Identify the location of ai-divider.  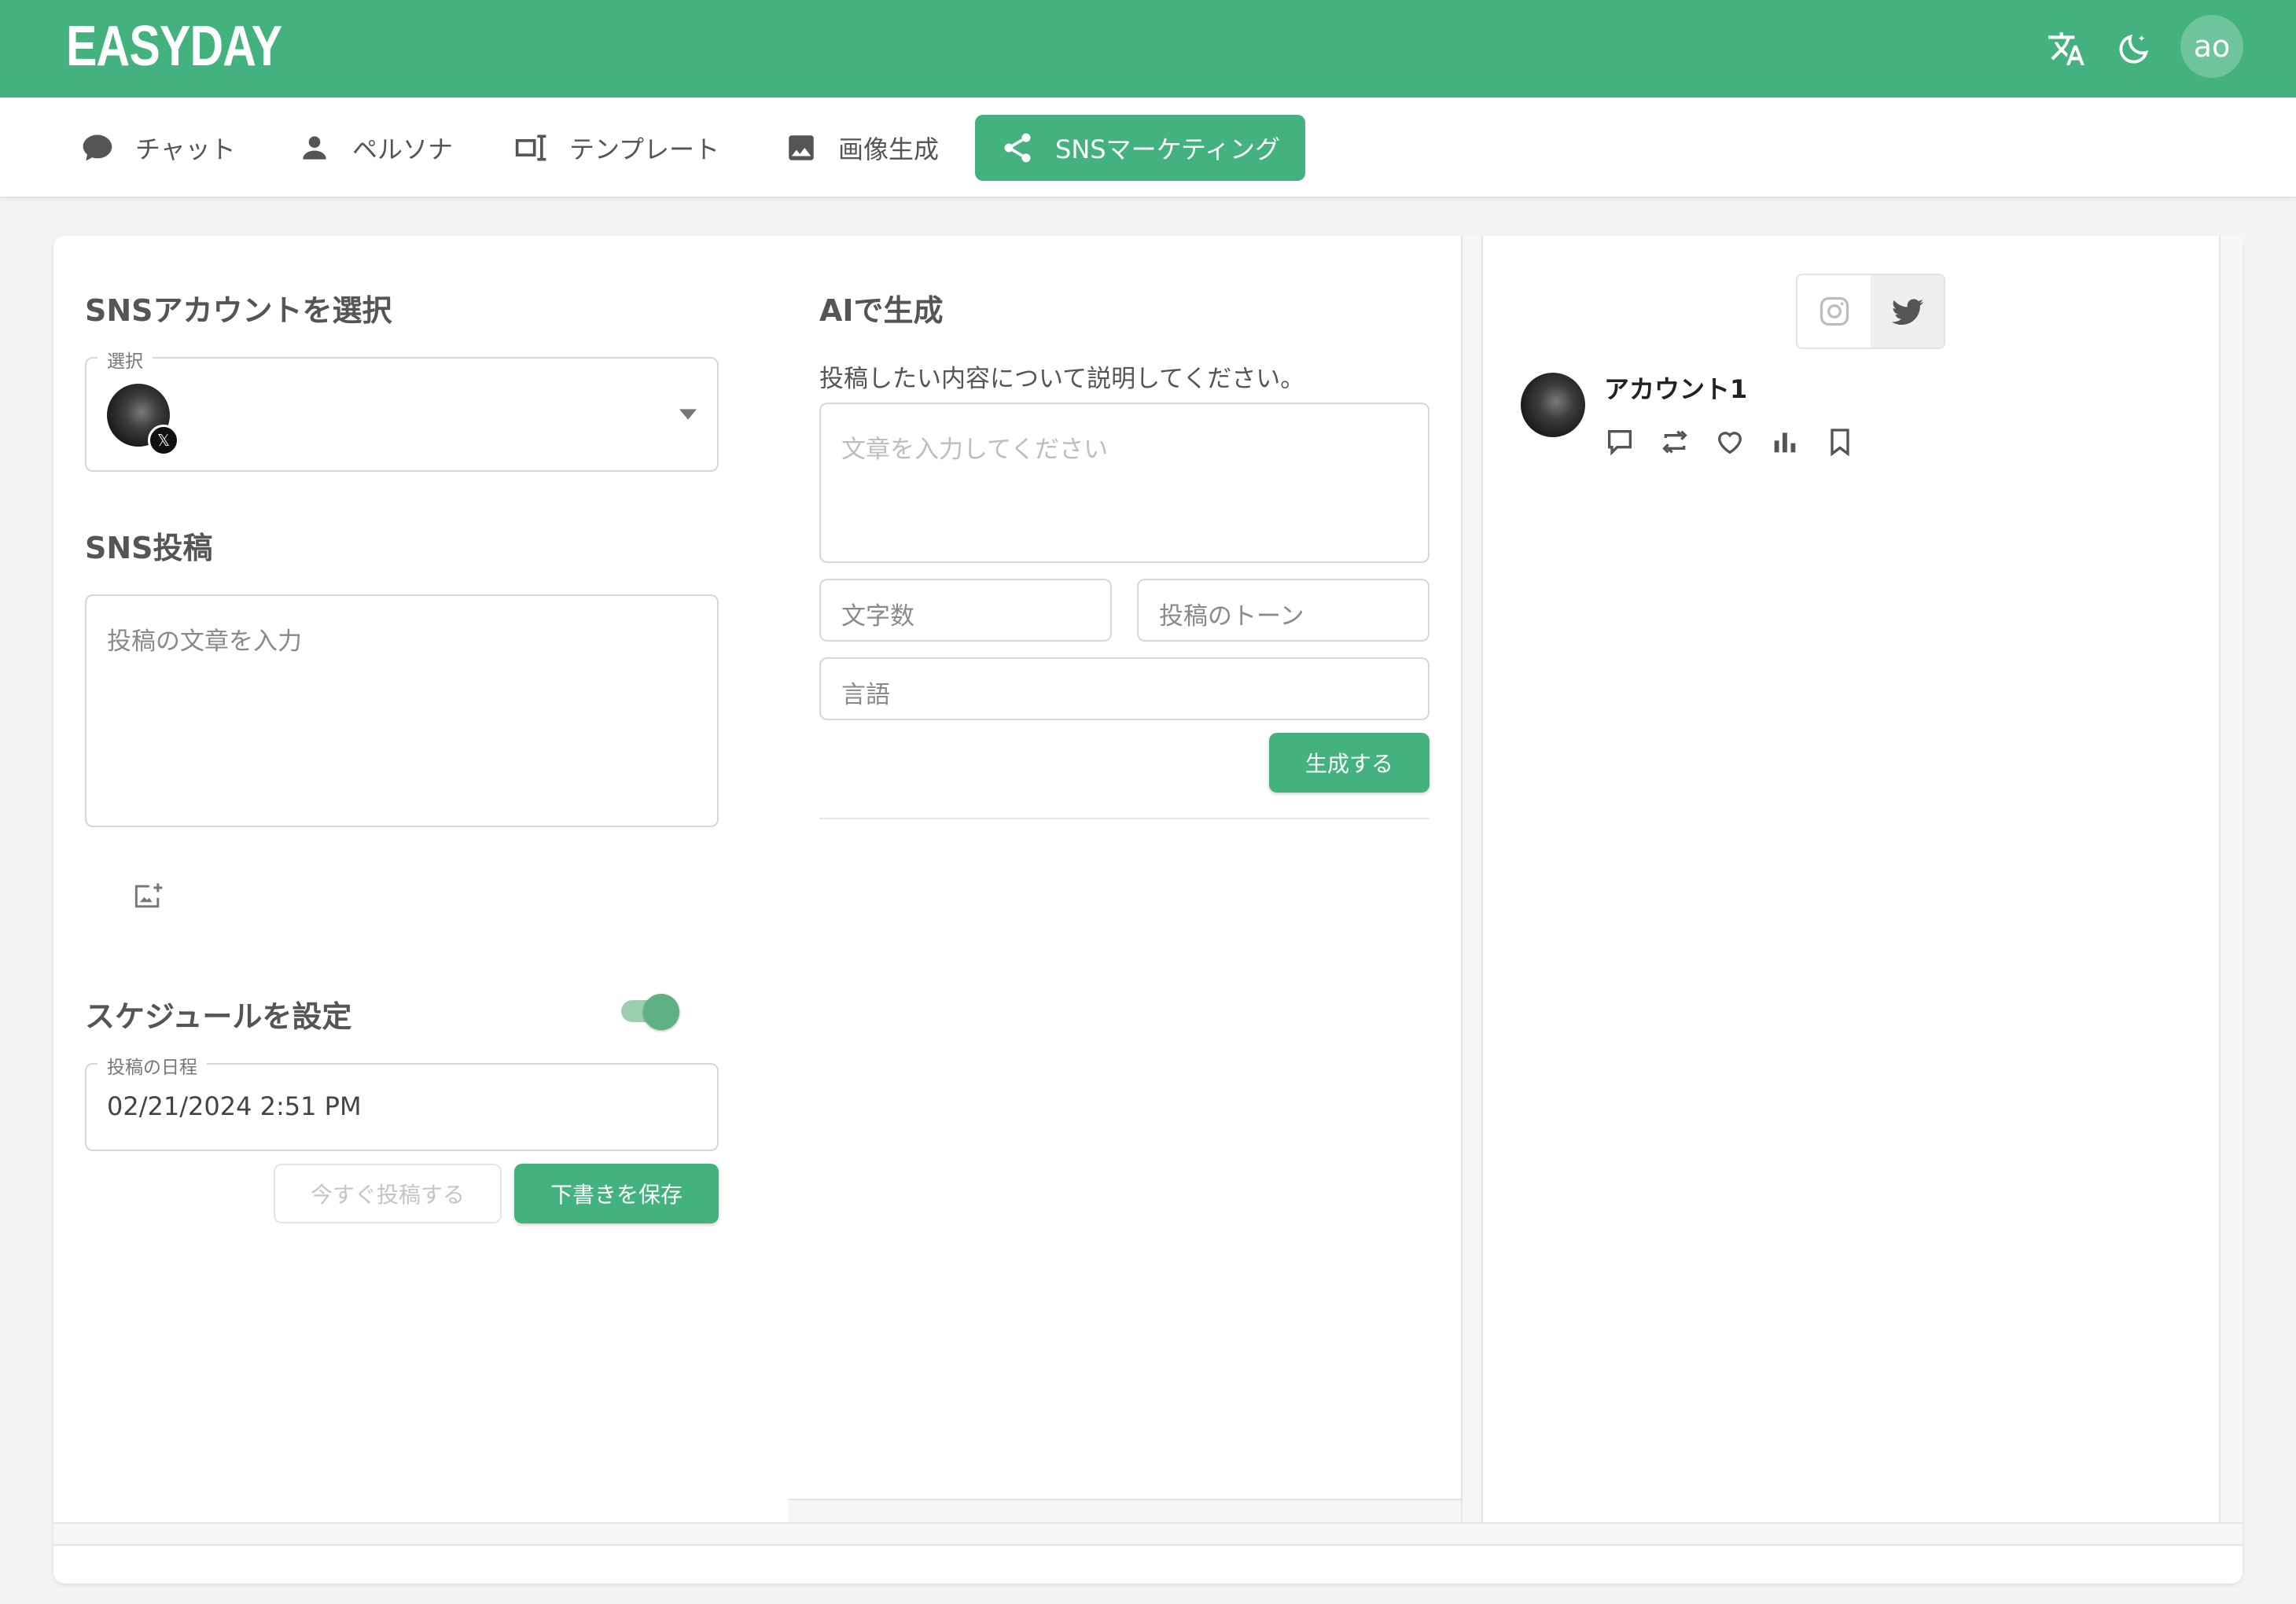
(1124, 818).